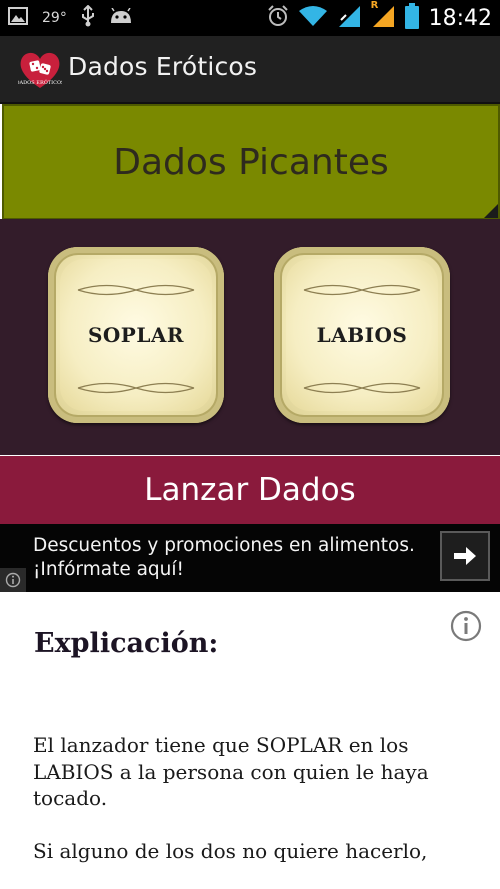 This screenshot has width=500, height=889. What do you see at coordinates (70, 18) in the screenshot?
I see `status-bar-left: 29°` at bounding box center [70, 18].